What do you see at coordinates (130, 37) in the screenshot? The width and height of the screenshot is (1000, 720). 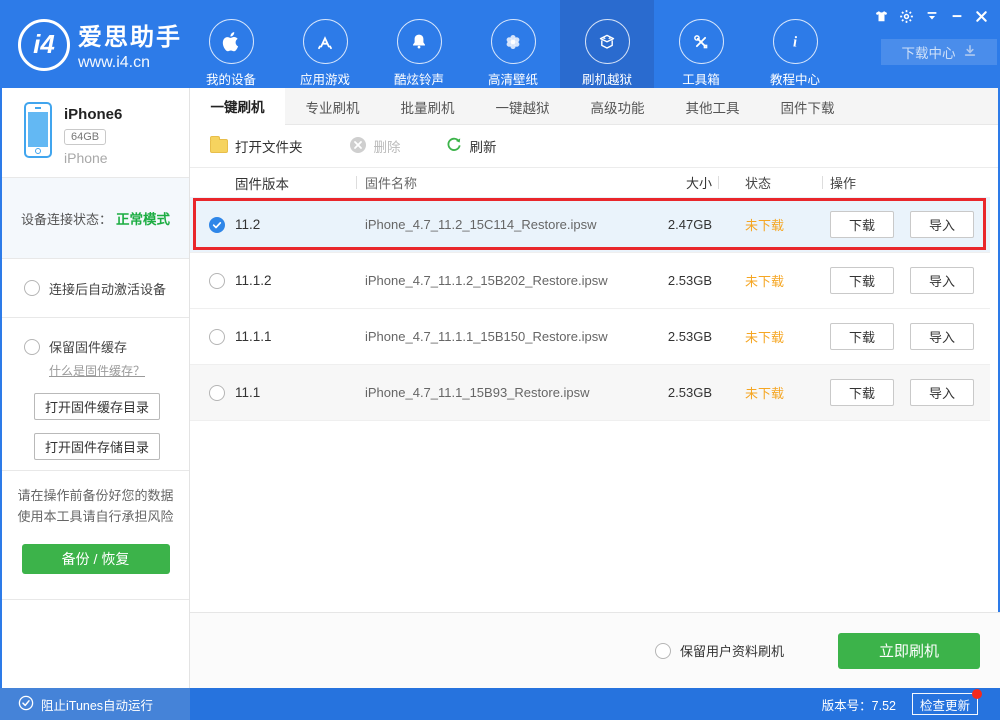 I see `app-title: 爱思助手` at bounding box center [130, 37].